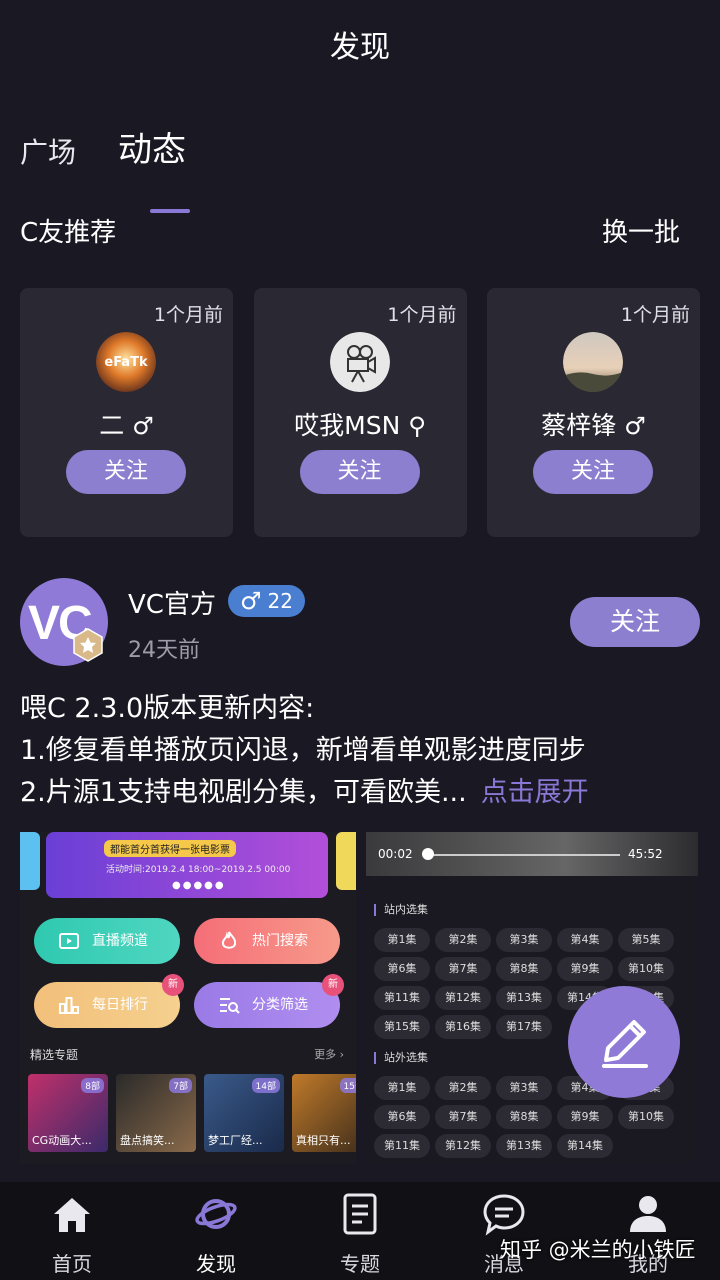 Image resolution: width=720 pixels, height=1280 pixels. I want to click on tab-bar: 广场 动态, so click(124, 167).